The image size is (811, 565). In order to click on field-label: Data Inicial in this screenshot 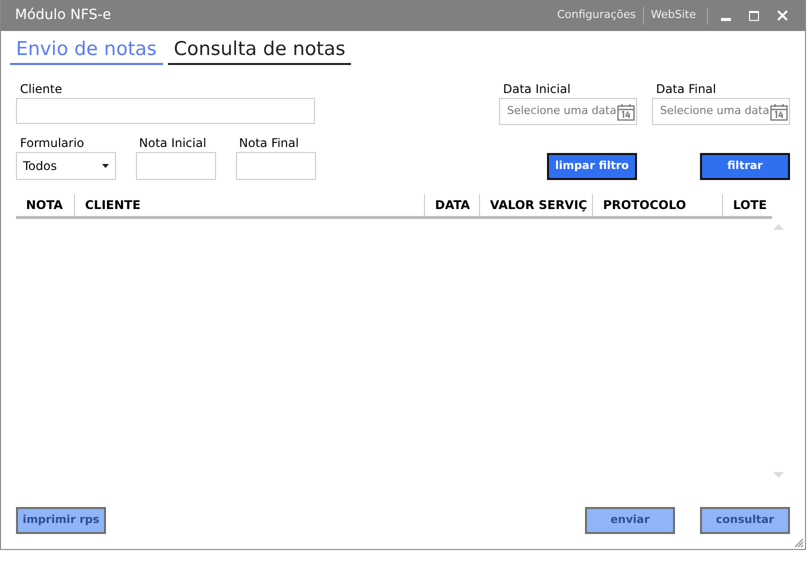, I will do `click(537, 89)`.